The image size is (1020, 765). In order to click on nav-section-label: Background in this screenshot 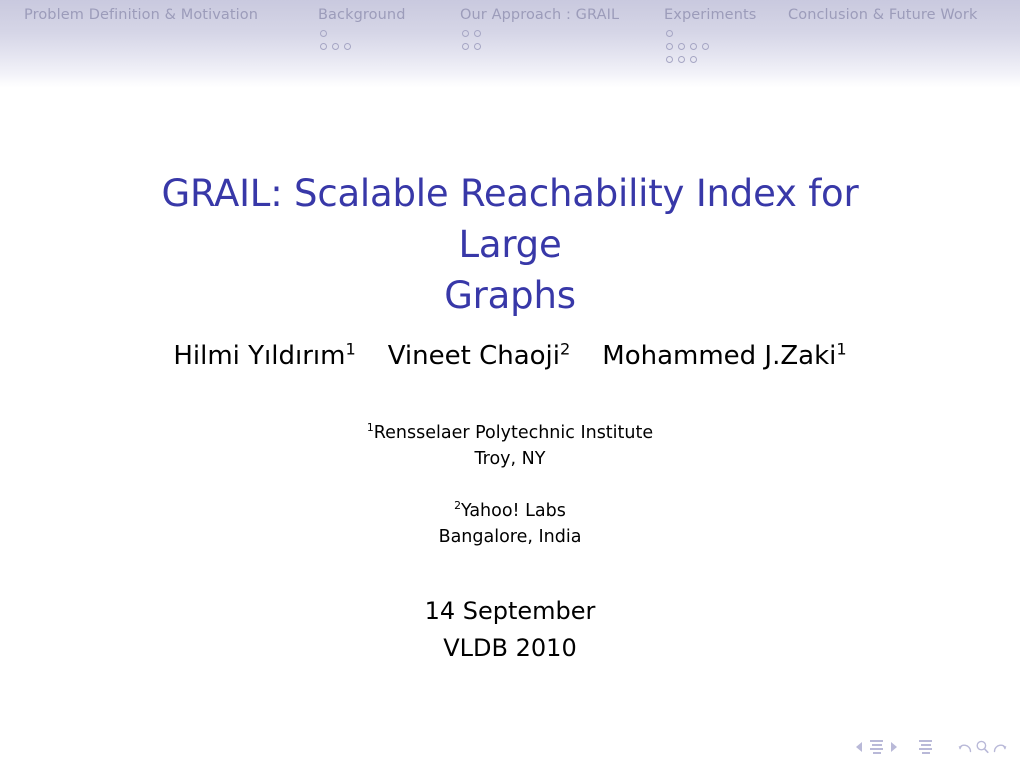, I will do `click(362, 15)`.